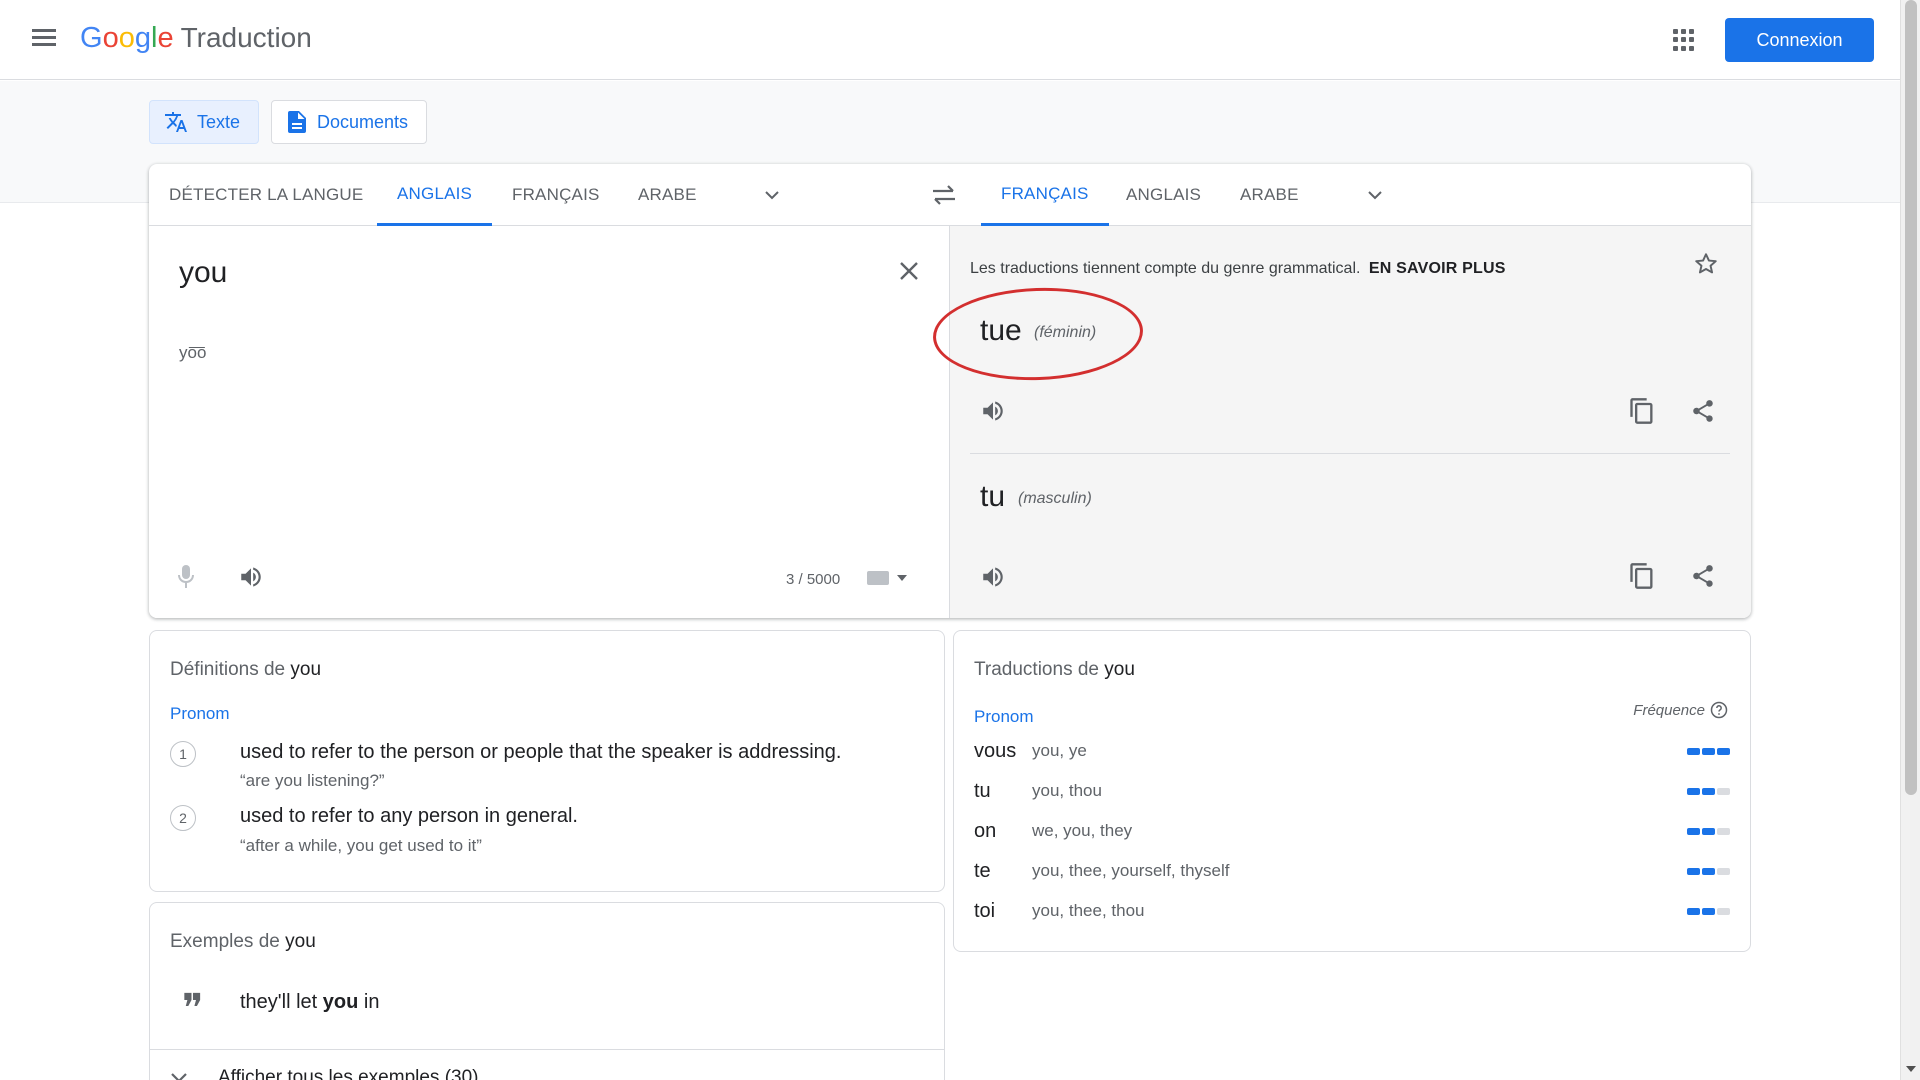 The image size is (1920, 1080). I want to click on scrollbar-thumb, so click(1911, 397).